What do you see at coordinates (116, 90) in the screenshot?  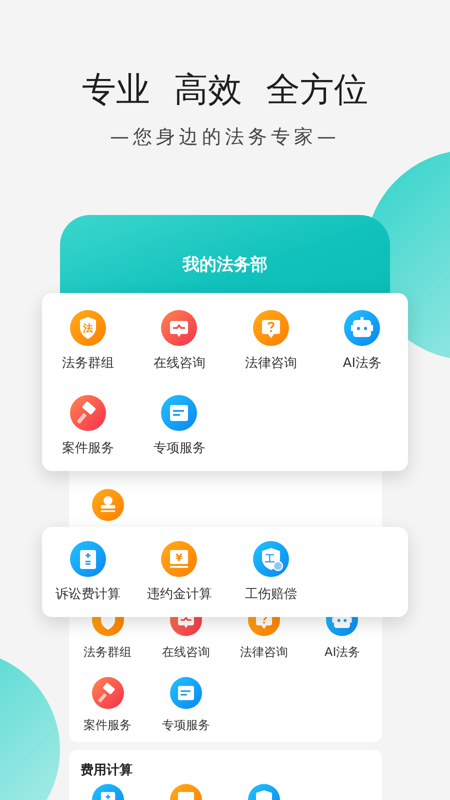 I see `headline-word: 专业` at bounding box center [116, 90].